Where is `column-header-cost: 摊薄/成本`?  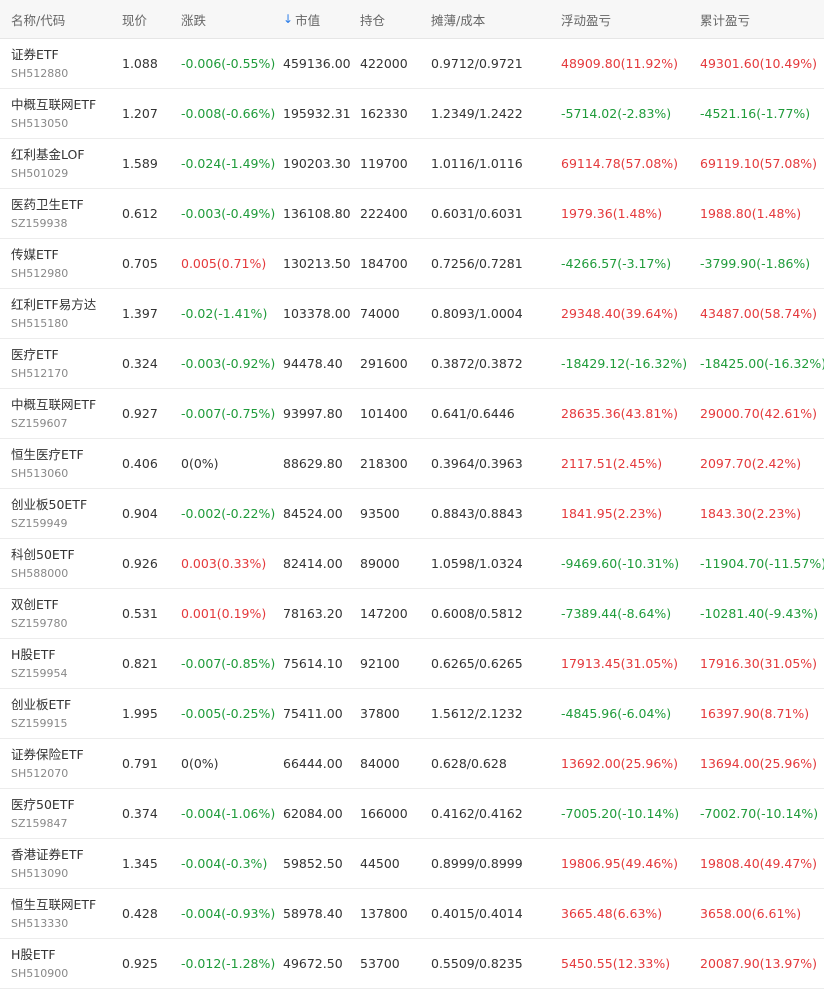 column-header-cost: 摊薄/成本 is located at coordinates (493, 19).